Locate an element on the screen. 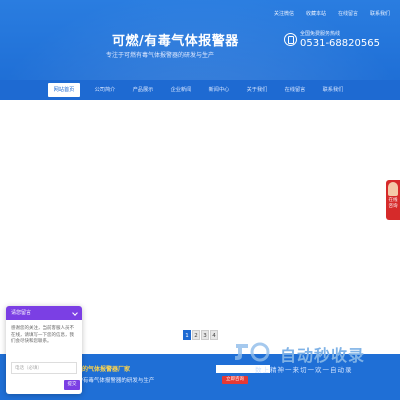  nav-item-message: 在线留言 is located at coordinates (295, 90).